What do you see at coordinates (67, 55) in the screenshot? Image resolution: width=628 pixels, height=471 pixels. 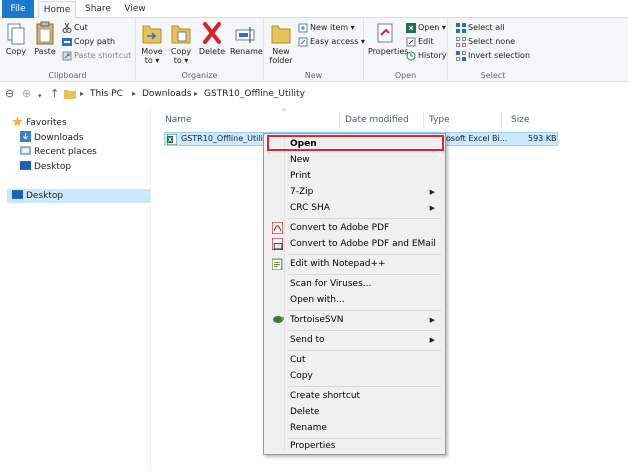 I see `paste-shortcut-icon` at bounding box center [67, 55].